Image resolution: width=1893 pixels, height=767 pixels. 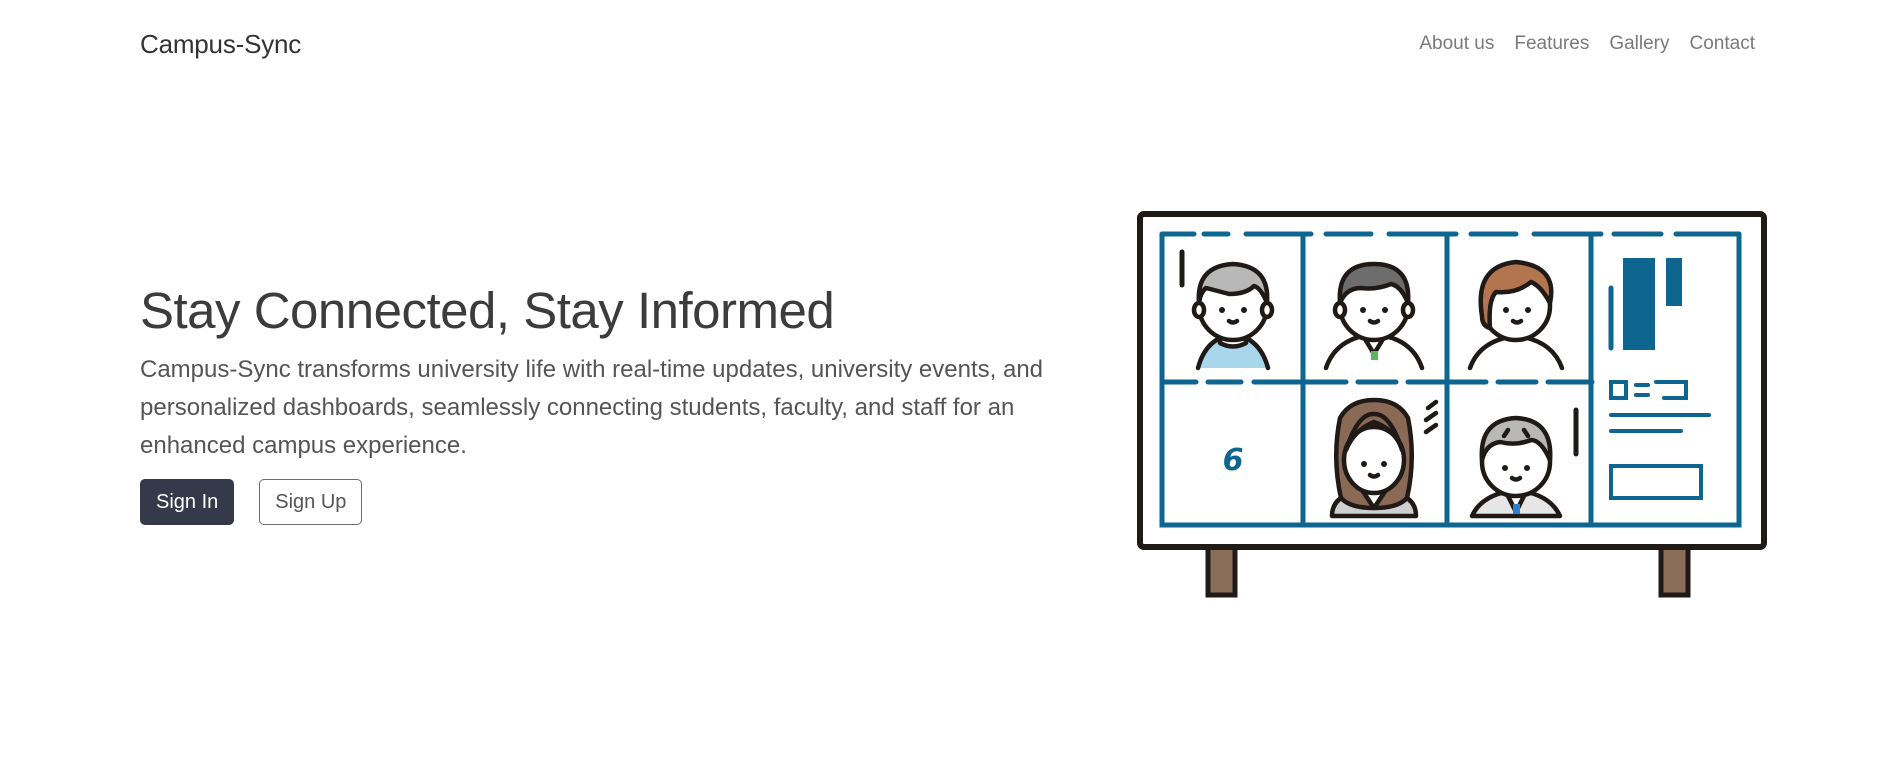 What do you see at coordinates (1221, 569) in the screenshot?
I see `board-leg-left` at bounding box center [1221, 569].